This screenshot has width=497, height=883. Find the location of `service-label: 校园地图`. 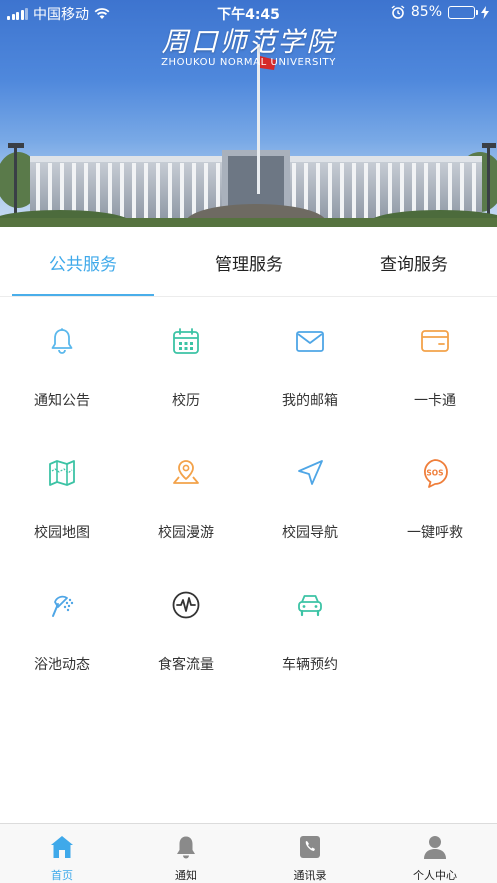

service-label: 校园地图 is located at coordinates (62, 533).